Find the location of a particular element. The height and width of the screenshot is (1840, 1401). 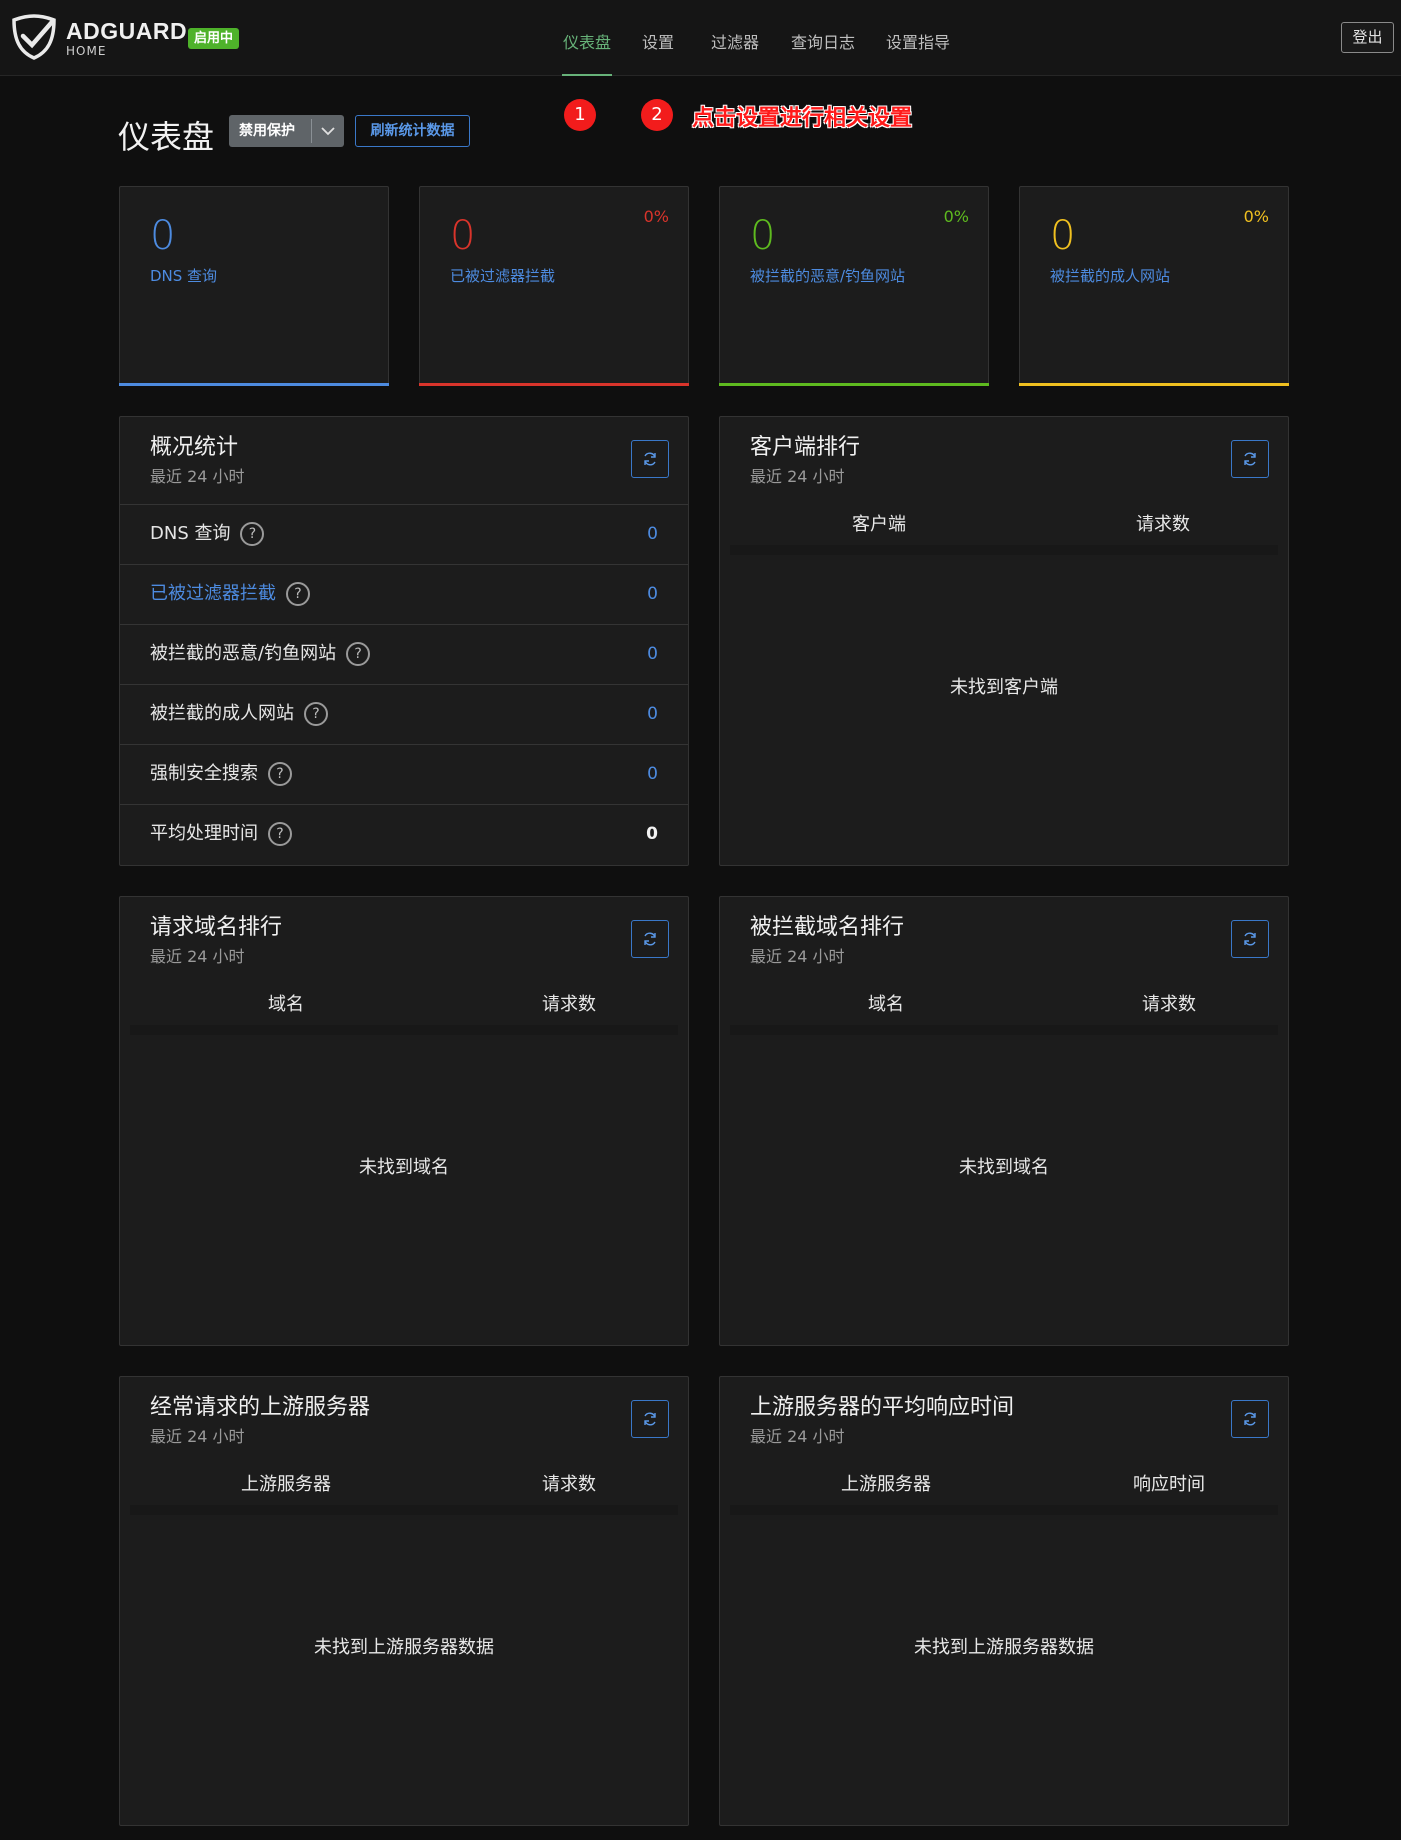

brand-sub: HOME is located at coordinates (86, 51).